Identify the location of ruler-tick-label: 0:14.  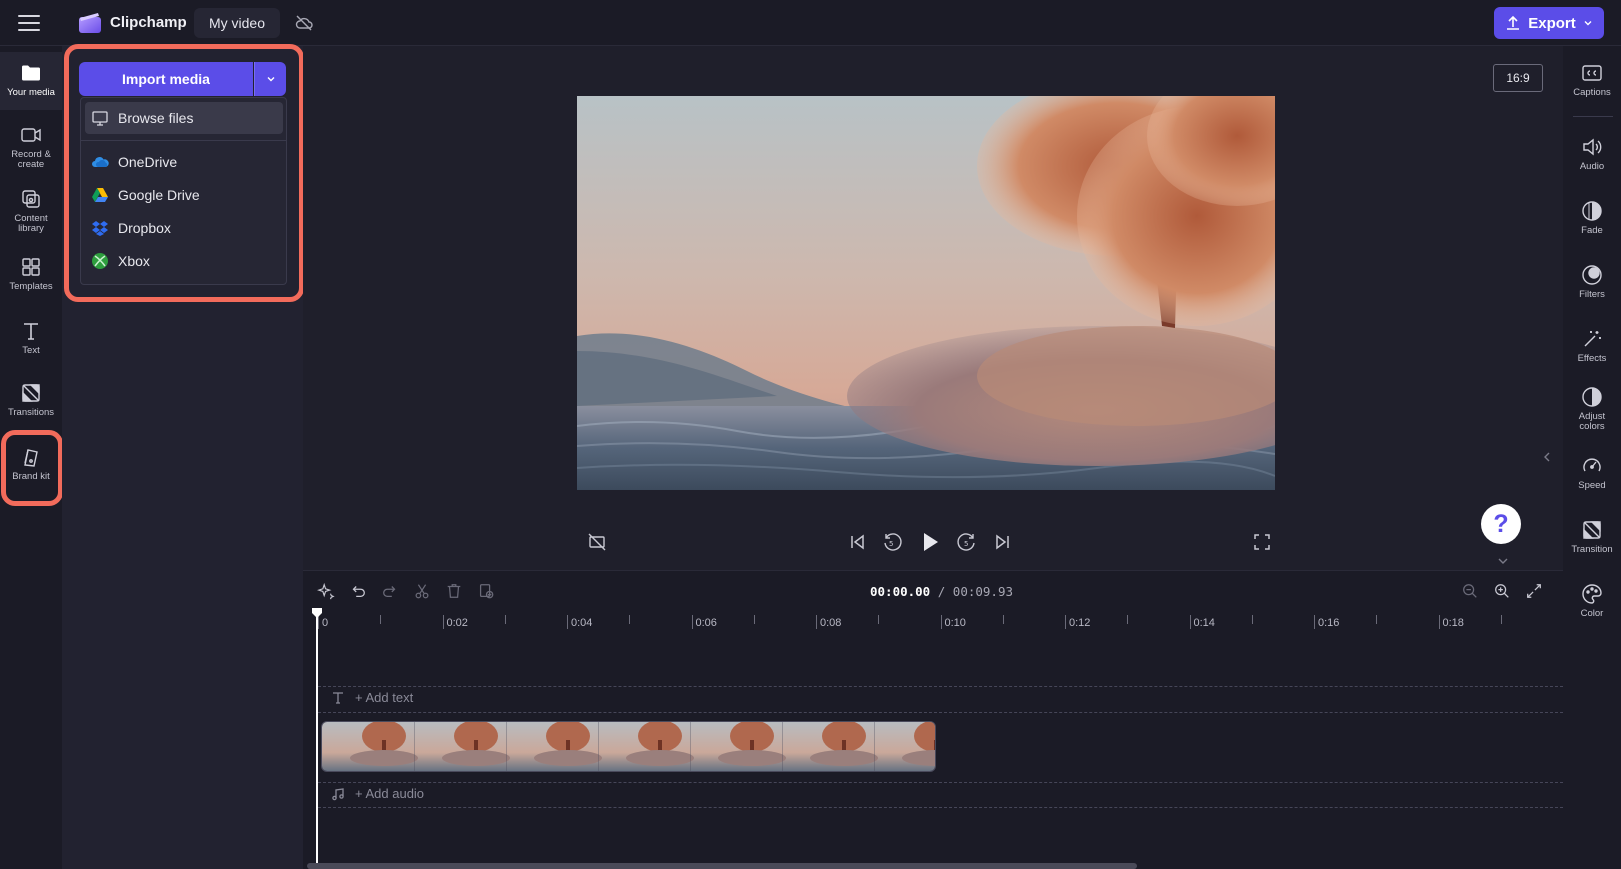
(1204, 623).